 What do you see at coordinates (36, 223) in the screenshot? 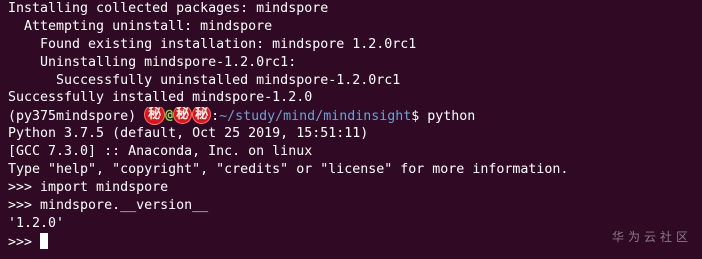
I see `repl-result-line: '1.2.0'` at bounding box center [36, 223].